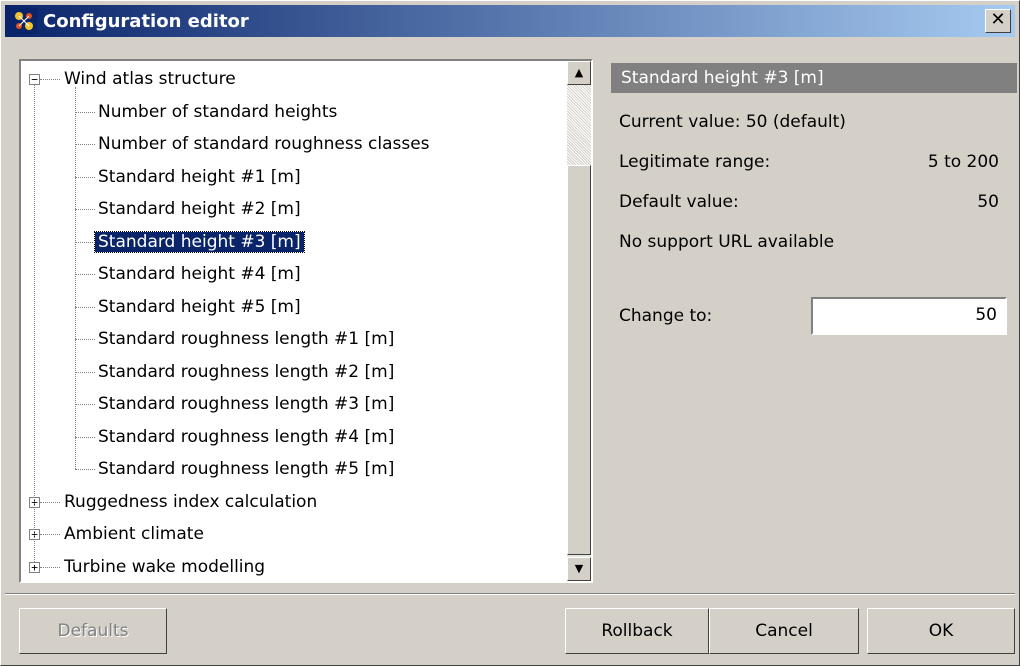 Image resolution: width=1020 pixels, height=666 pixels. I want to click on scroll-track, so click(579, 125).